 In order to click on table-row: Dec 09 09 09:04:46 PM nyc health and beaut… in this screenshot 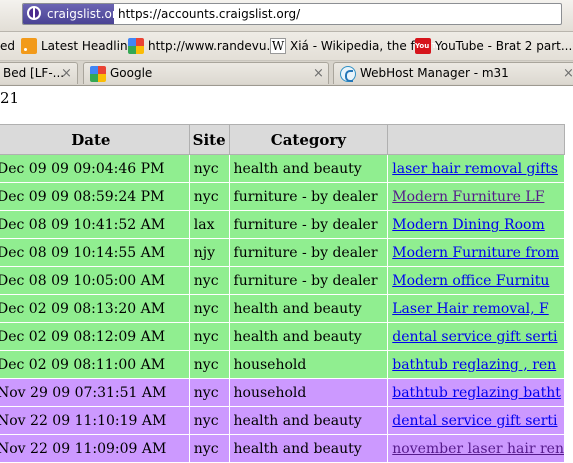, I will do `click(282, 168)`.